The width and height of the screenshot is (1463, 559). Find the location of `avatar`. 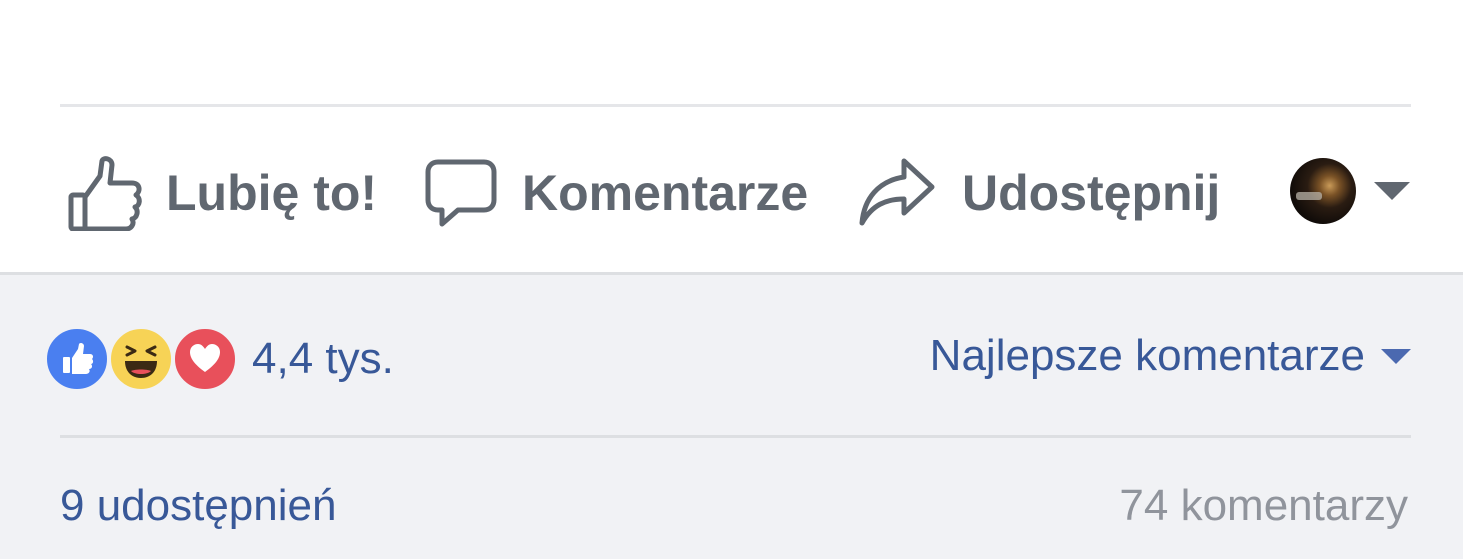

avatar is located at coordinates (1323, 191).